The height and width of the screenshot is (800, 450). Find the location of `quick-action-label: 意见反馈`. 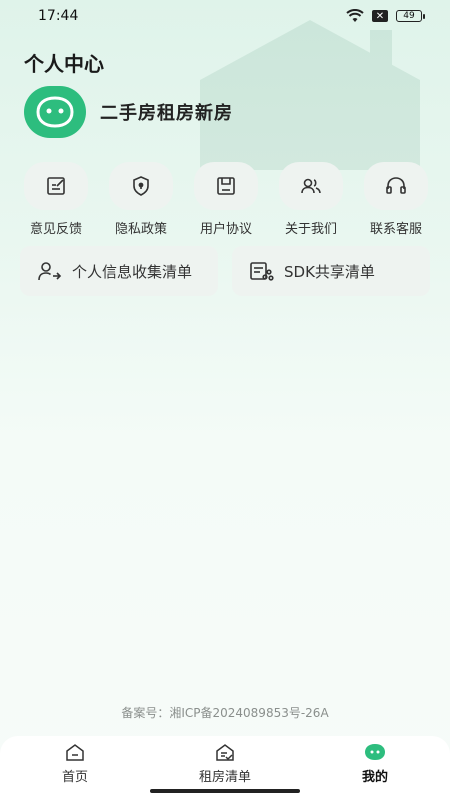

quick-action-label: 意见反馈 is located at coordinates (55, 229).